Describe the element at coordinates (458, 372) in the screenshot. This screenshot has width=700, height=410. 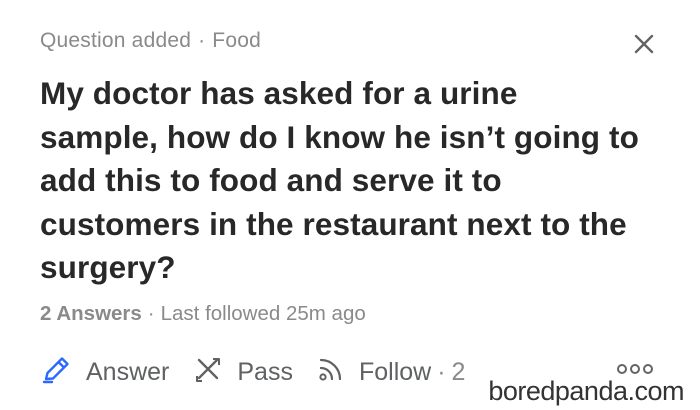
I see `follow-count: 2` at that location.